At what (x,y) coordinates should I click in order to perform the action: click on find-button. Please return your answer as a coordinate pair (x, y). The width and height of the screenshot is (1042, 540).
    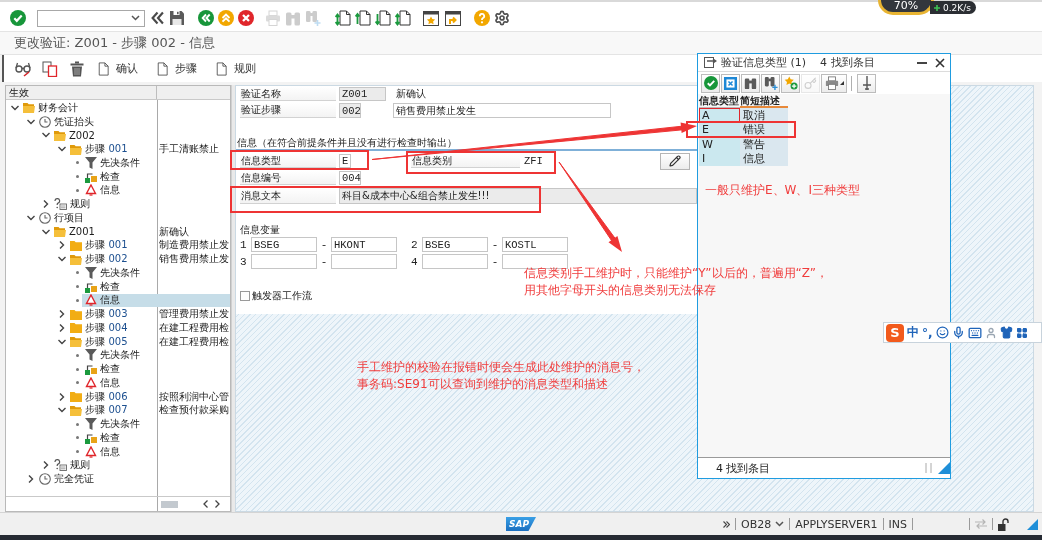
    Looking at the image, I should click on (750, 83).